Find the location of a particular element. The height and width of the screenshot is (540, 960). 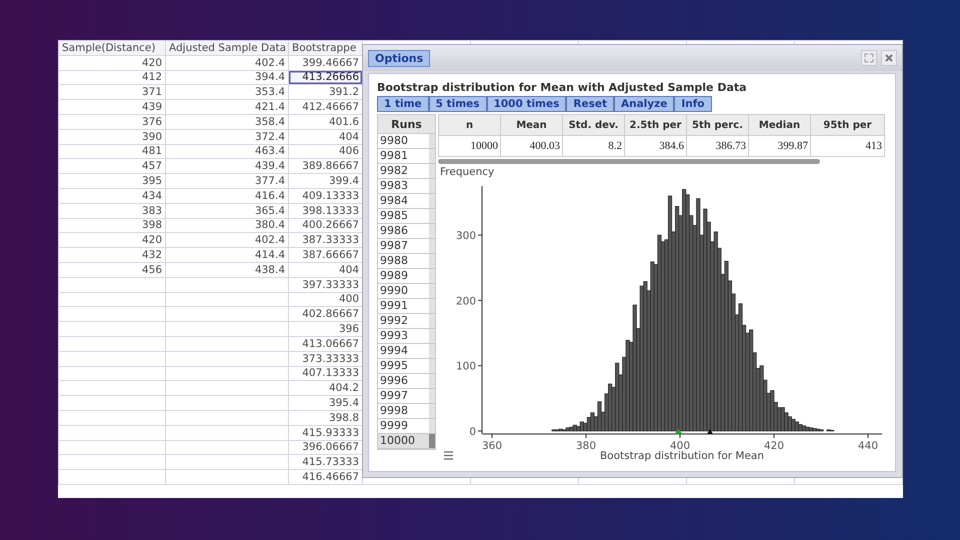

run-item: 9997 is located at coordinates (406, 396).